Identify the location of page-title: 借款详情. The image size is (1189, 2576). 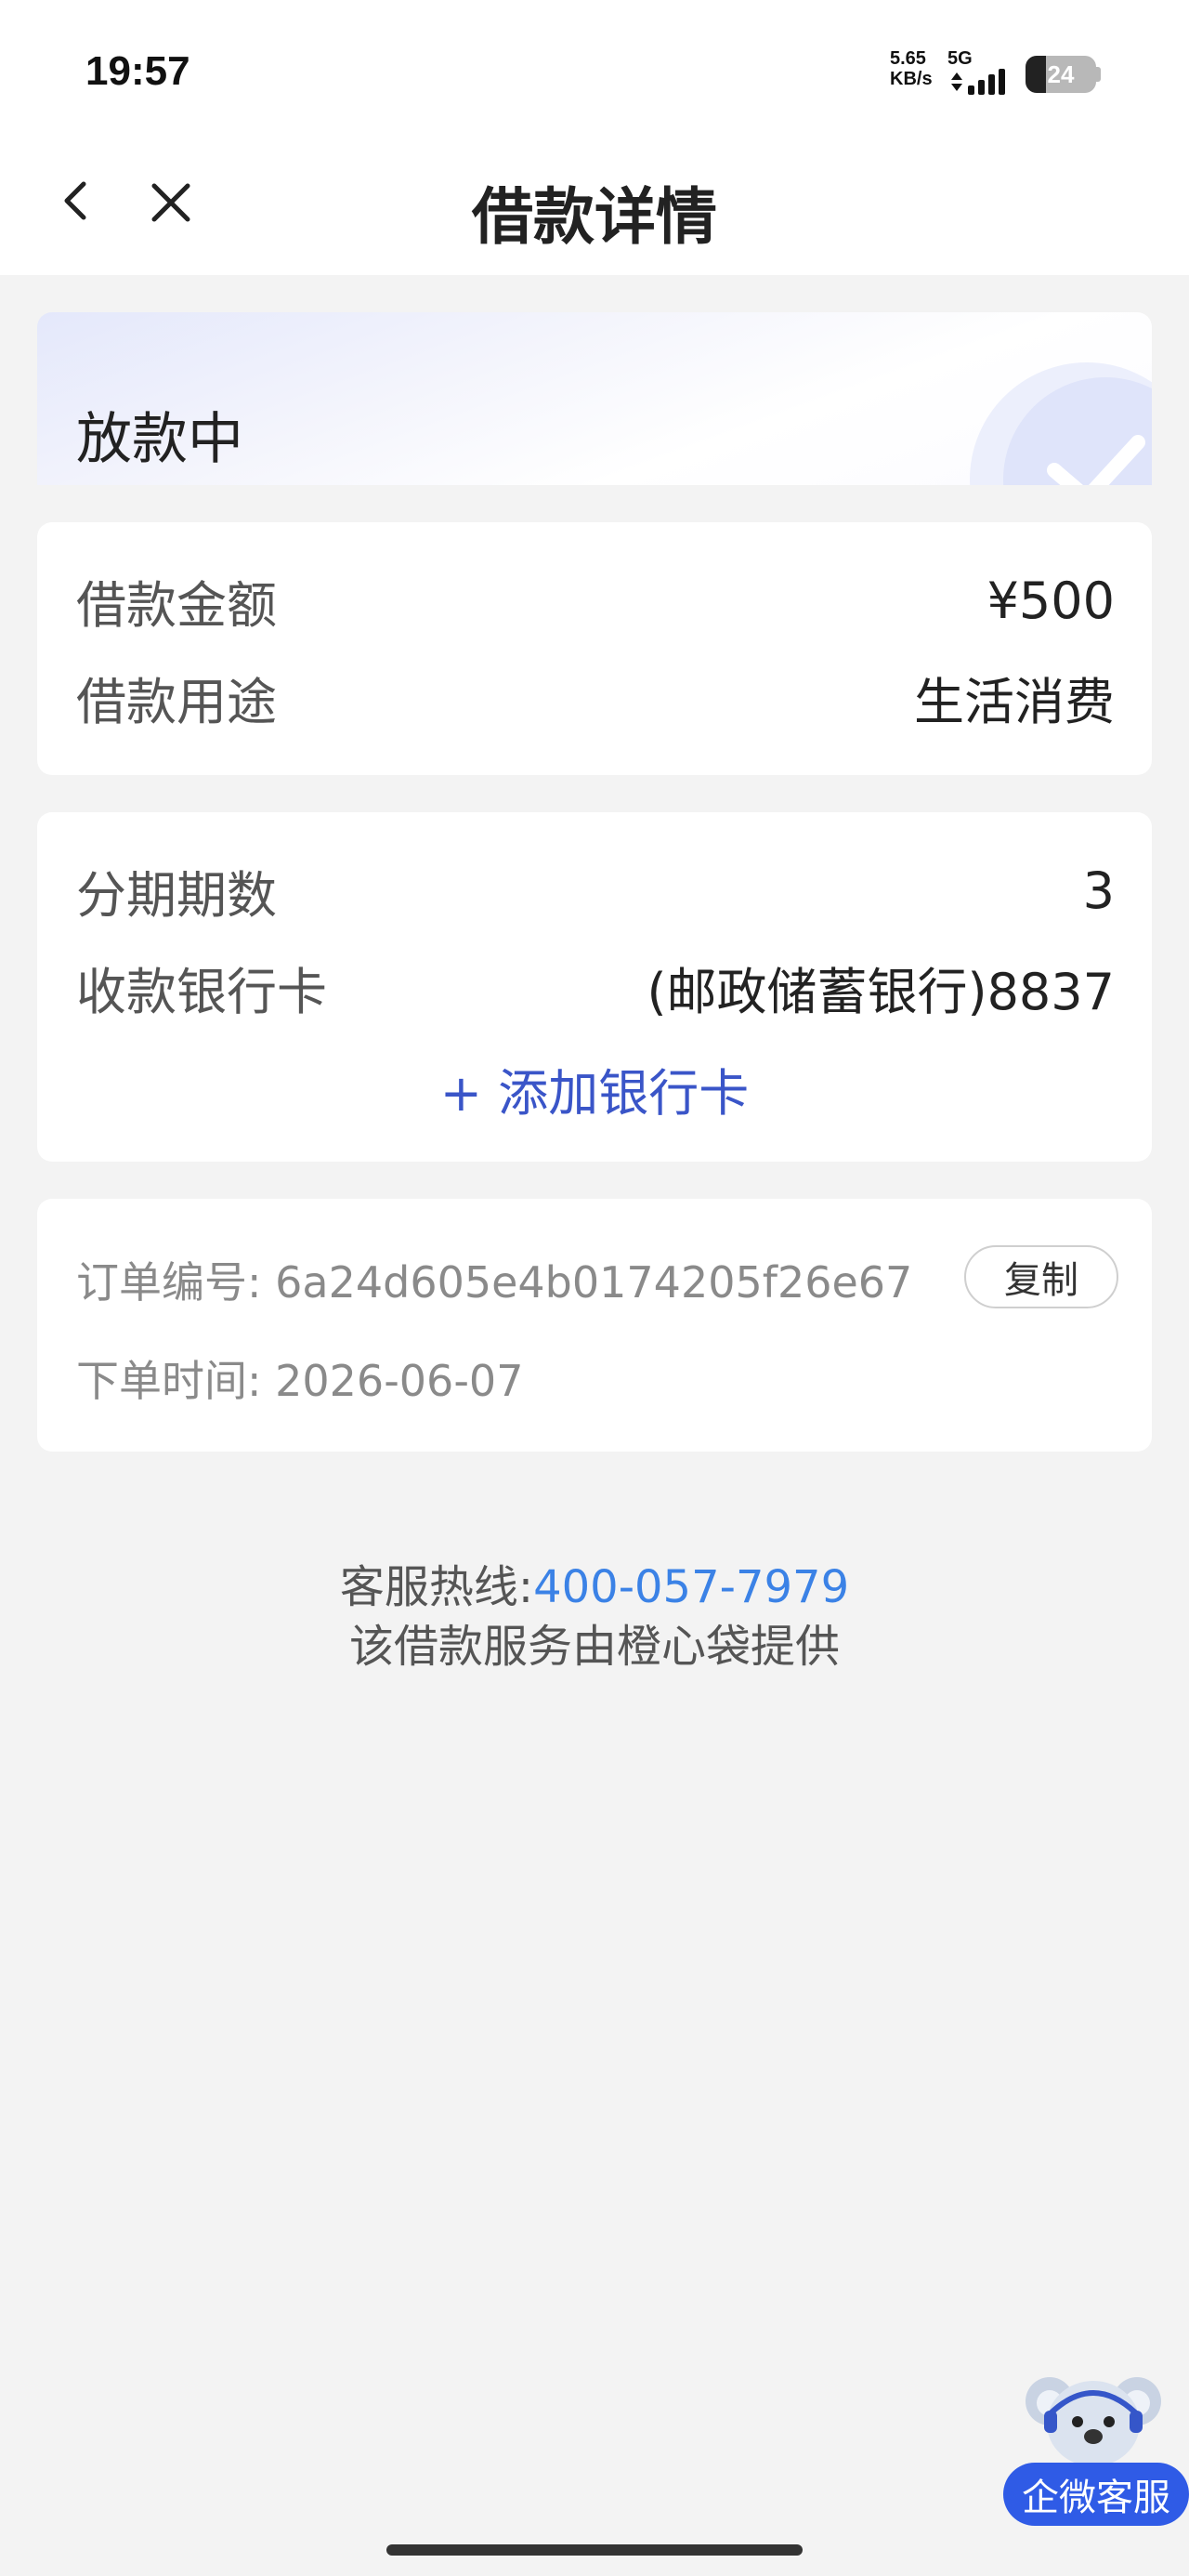
(594, 217).